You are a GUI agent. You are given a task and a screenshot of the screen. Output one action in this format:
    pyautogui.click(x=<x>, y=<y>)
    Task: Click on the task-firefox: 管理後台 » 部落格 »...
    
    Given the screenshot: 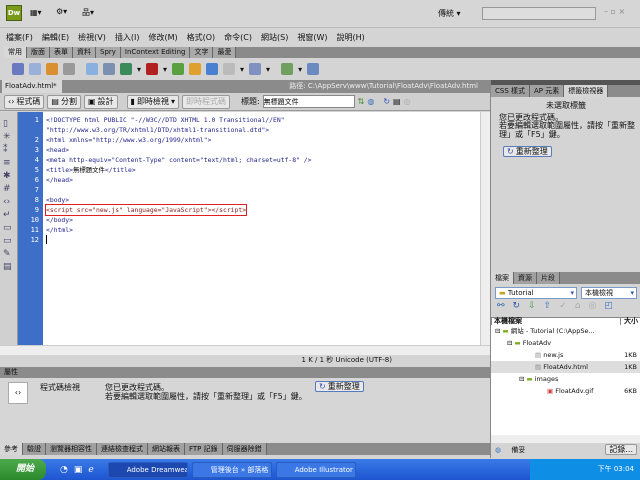 What is the action you would take?
    pyautogui.click(x=231, y=469)
    